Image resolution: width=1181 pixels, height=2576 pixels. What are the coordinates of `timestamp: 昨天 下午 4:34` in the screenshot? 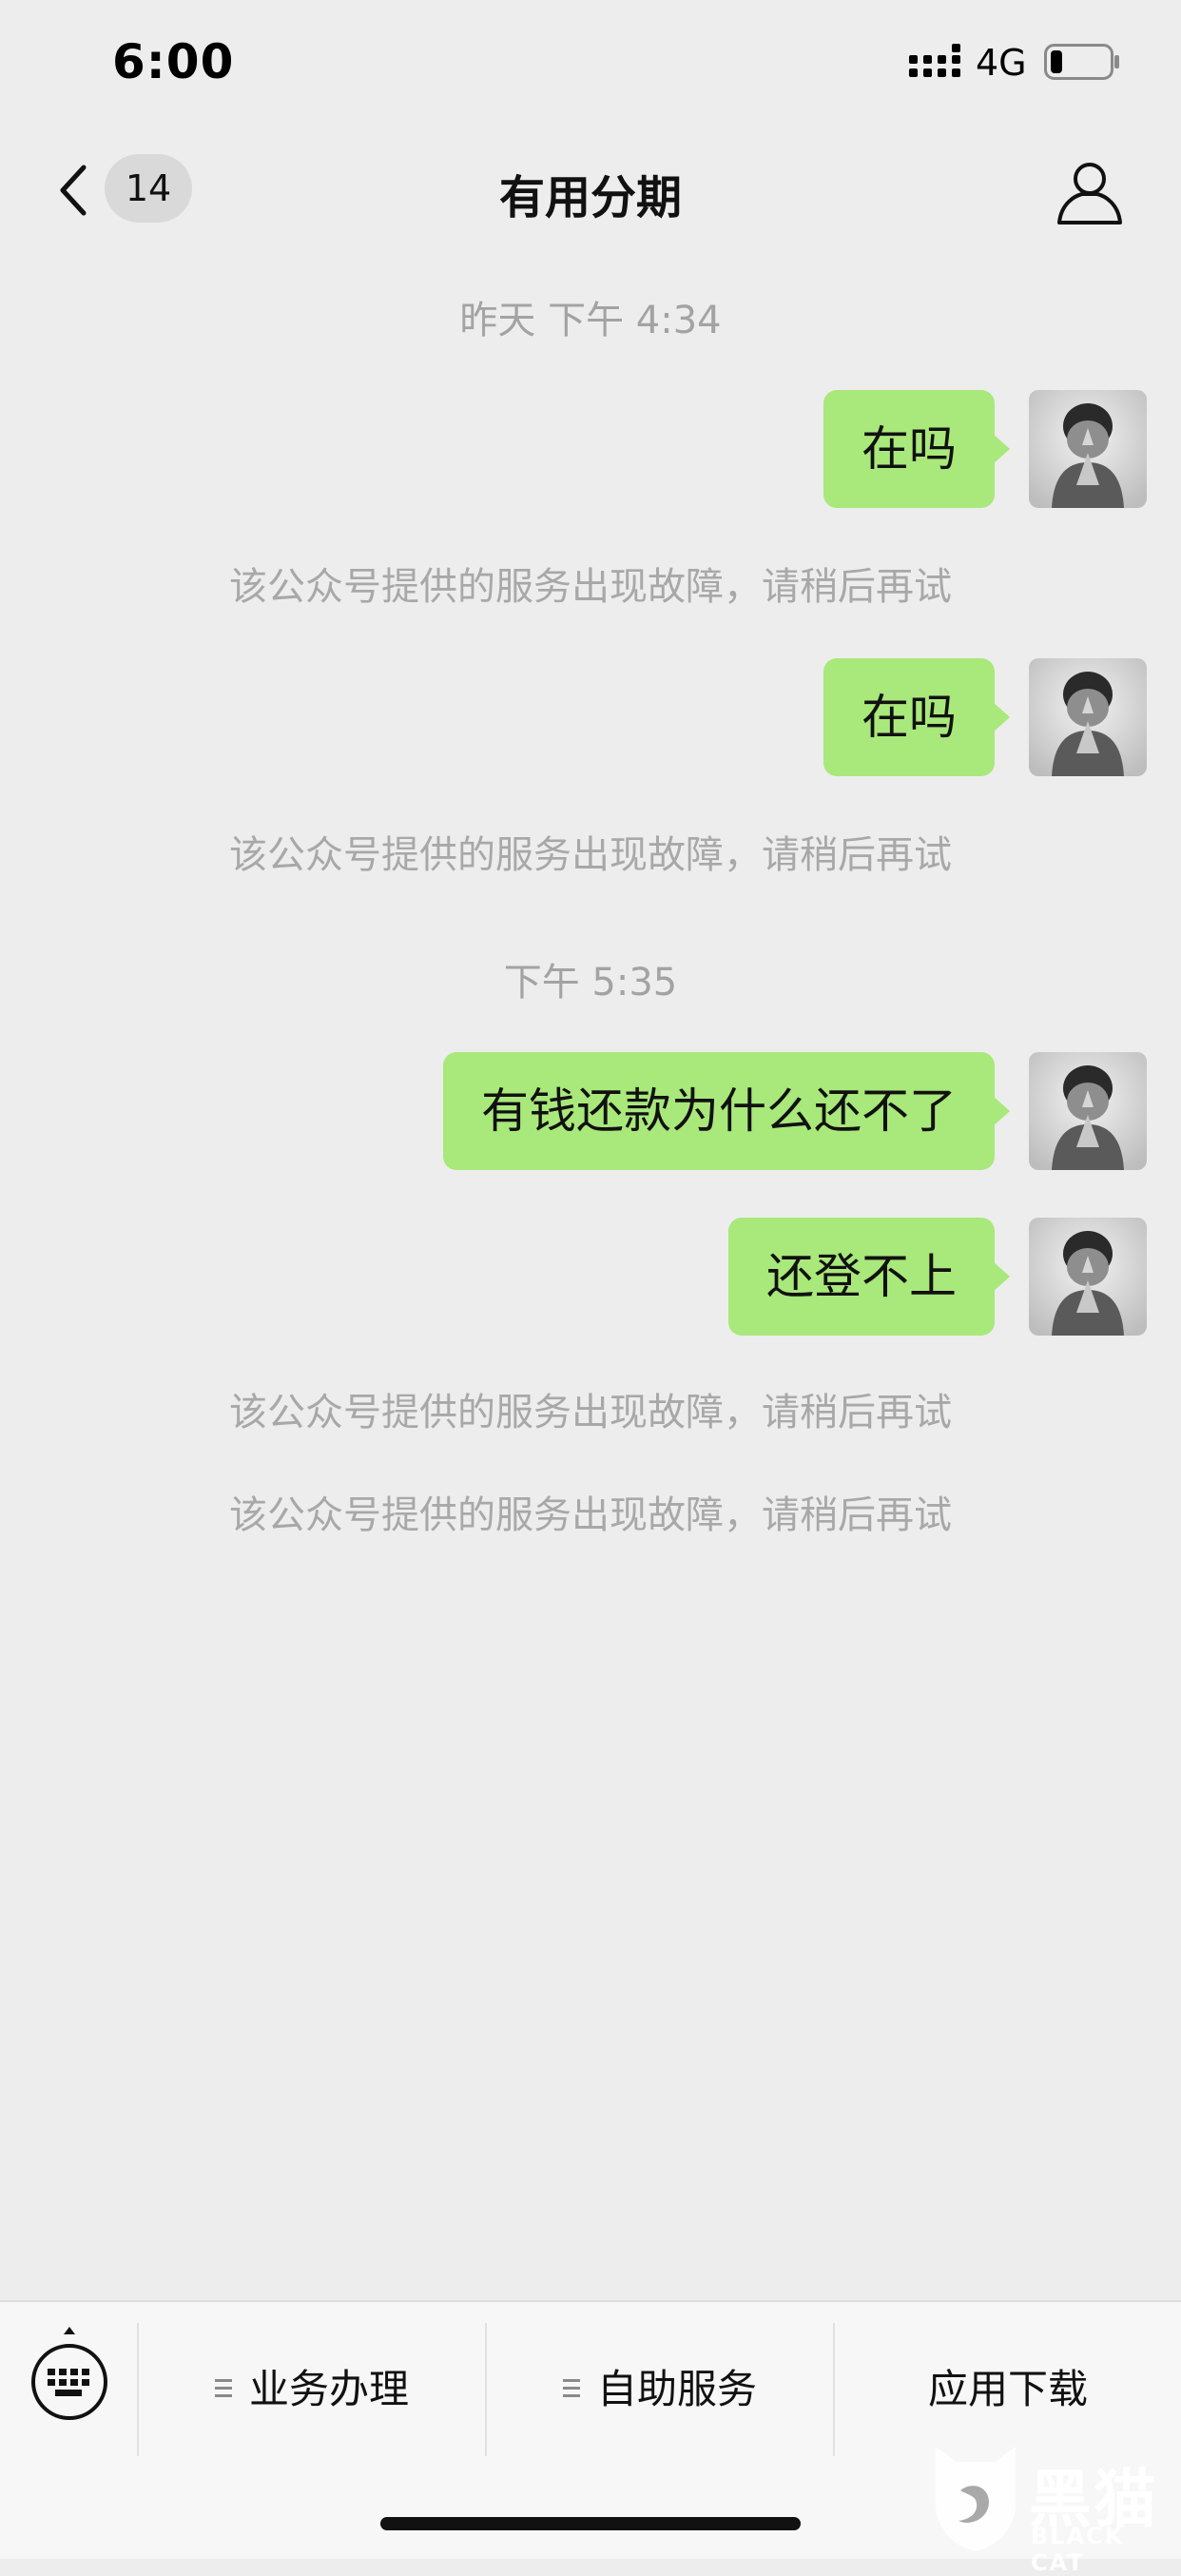 It's located at (590, 321).